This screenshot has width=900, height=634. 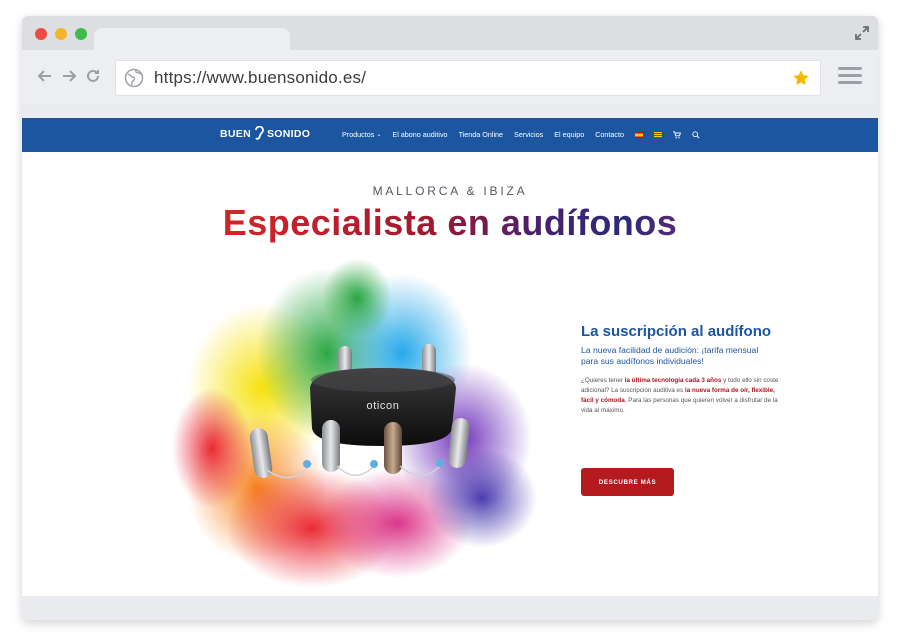 I want to click on logo-text-right: SONIDO, so click(x=288, y=134).